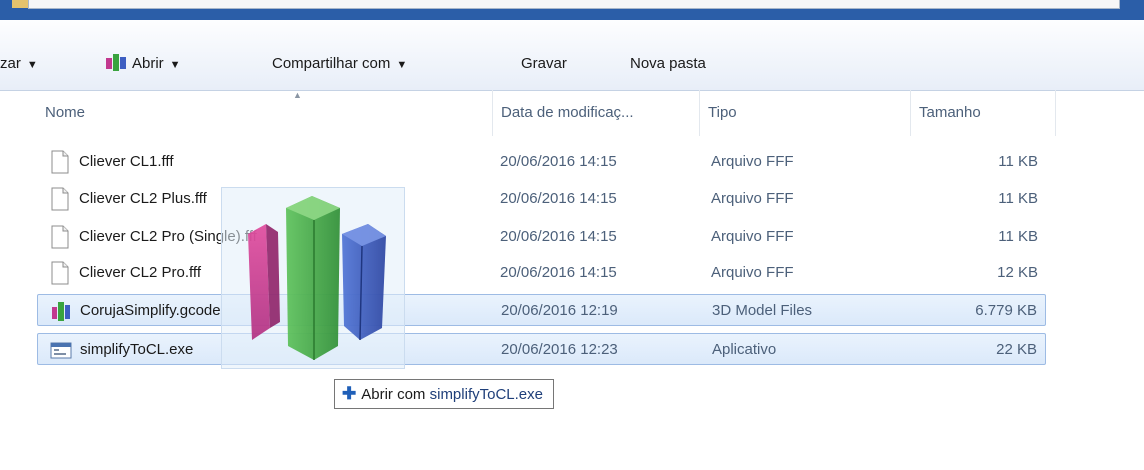 The width and height of the screenshot is (1144, 470). Describe the element at coordinates (486, 394) in the screenshot. I see `drop-target-app: simplifyToCL.exe` at that location.